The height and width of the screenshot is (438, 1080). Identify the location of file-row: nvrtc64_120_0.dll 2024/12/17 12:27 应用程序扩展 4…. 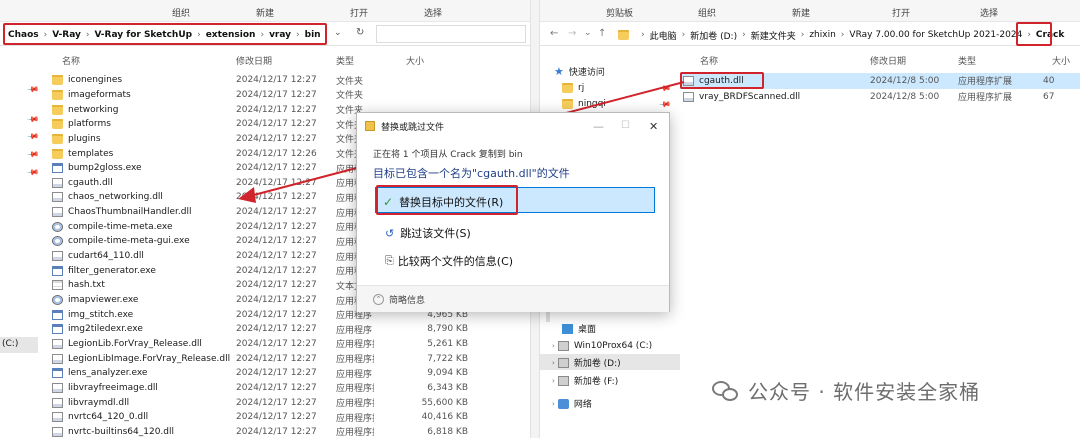
(287, 417).